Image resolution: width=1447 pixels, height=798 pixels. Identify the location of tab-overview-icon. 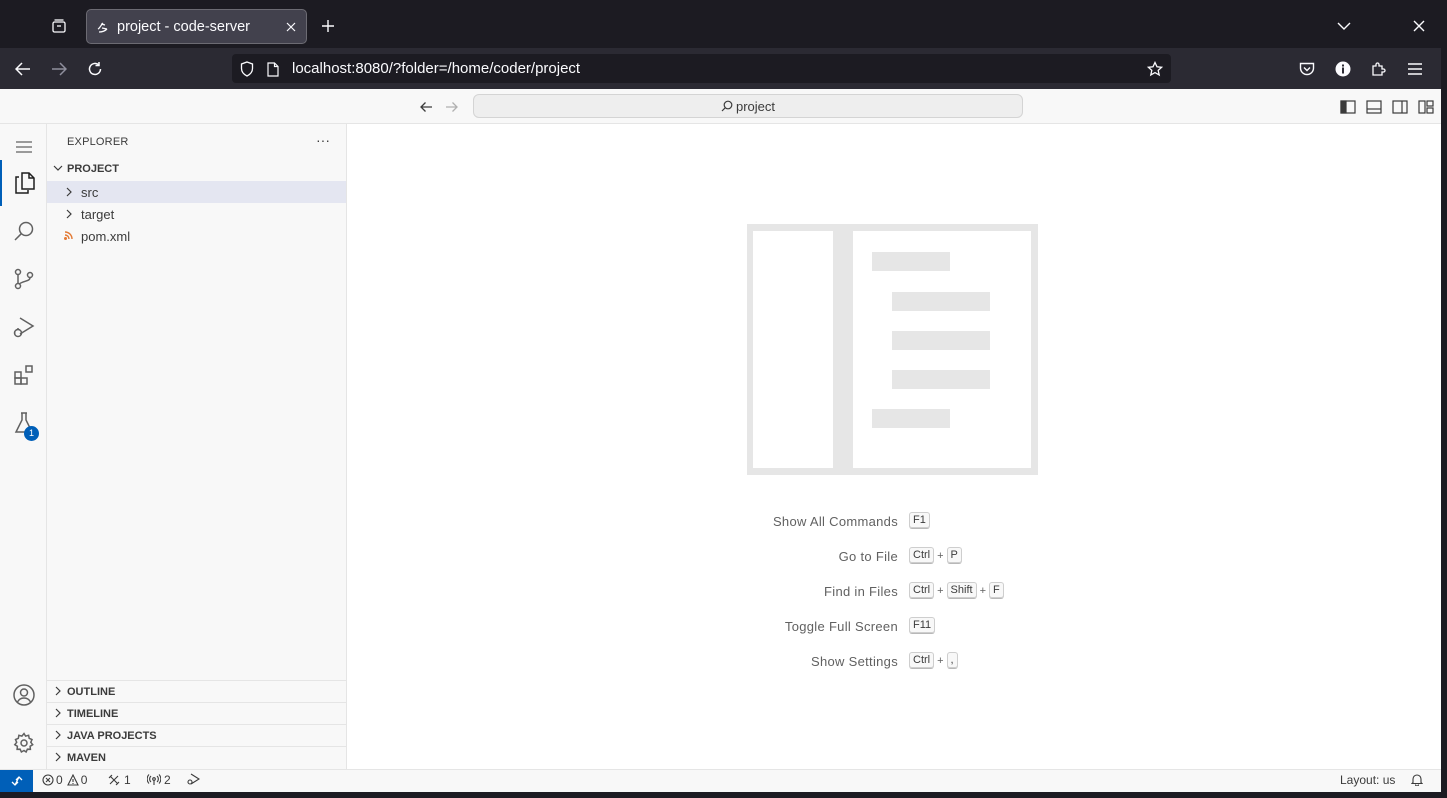
(59, 26).